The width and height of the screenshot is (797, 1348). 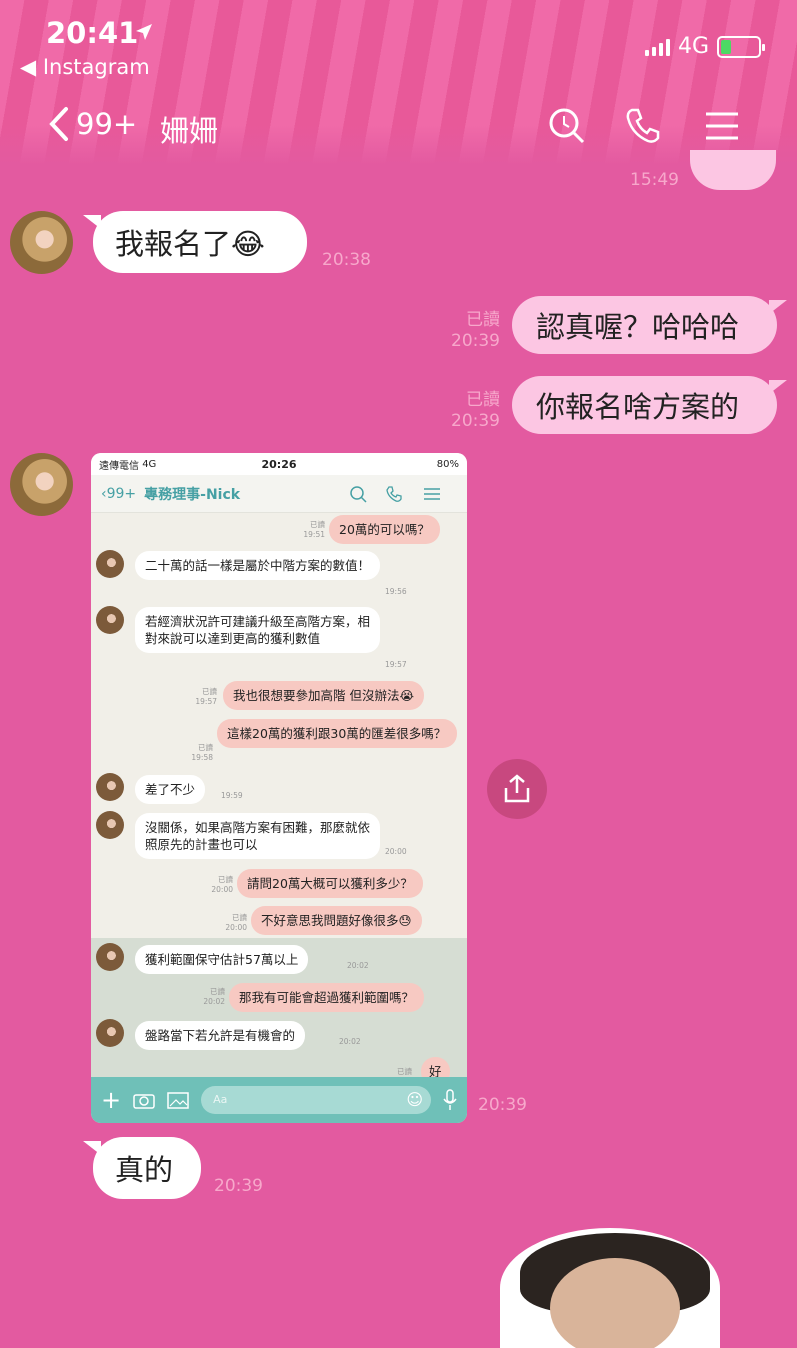 What do you see at coordinates (396, 664) in the screenshot?
I see `message-time: 19:57` at bounding box center [396, 664].